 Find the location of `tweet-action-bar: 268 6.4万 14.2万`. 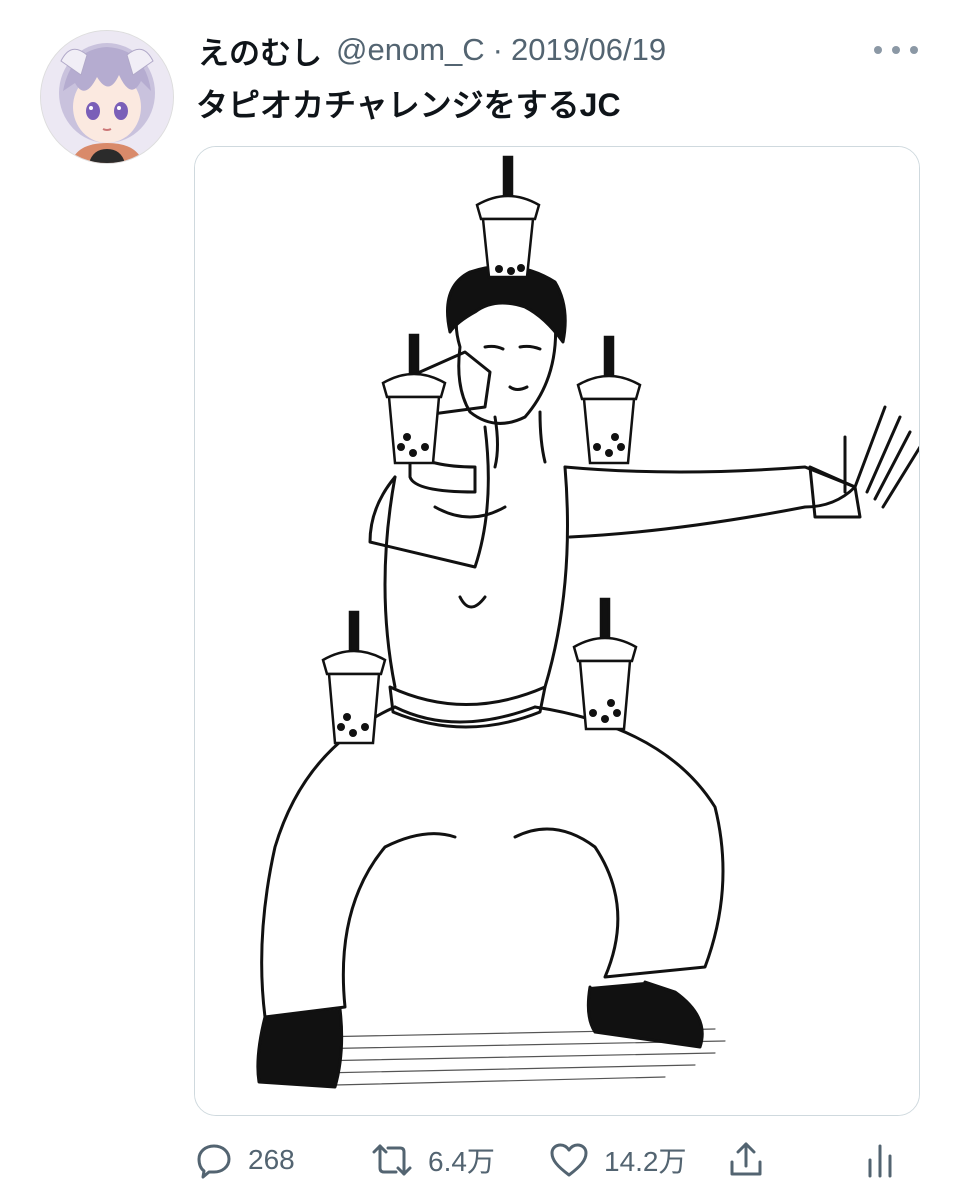

tweet-action-bar: 268 6.4万 14.2万 is located at coordinates (480, 1160).